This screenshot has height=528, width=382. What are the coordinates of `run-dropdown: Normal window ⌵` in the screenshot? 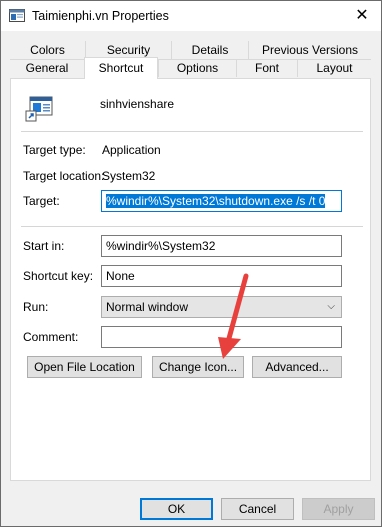 It's located at (221, 307).